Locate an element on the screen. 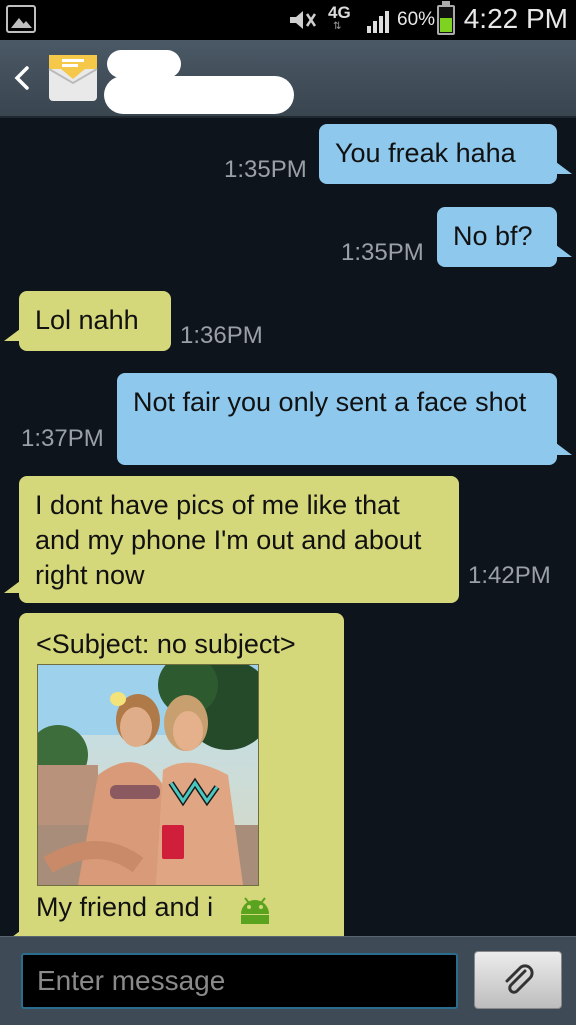 The image size is (576, 1025). mute-icon is located at coordinates (303, 20).